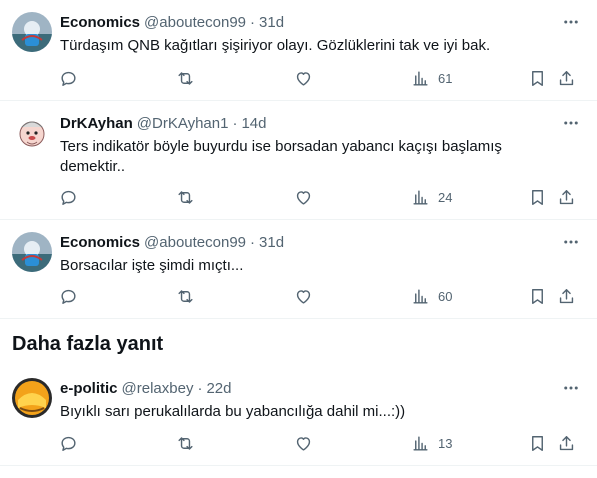 The image size is (597, 478). Describe the element at coordinates (445, 443) in the screenshot. I see `view-count: 13` at that location.